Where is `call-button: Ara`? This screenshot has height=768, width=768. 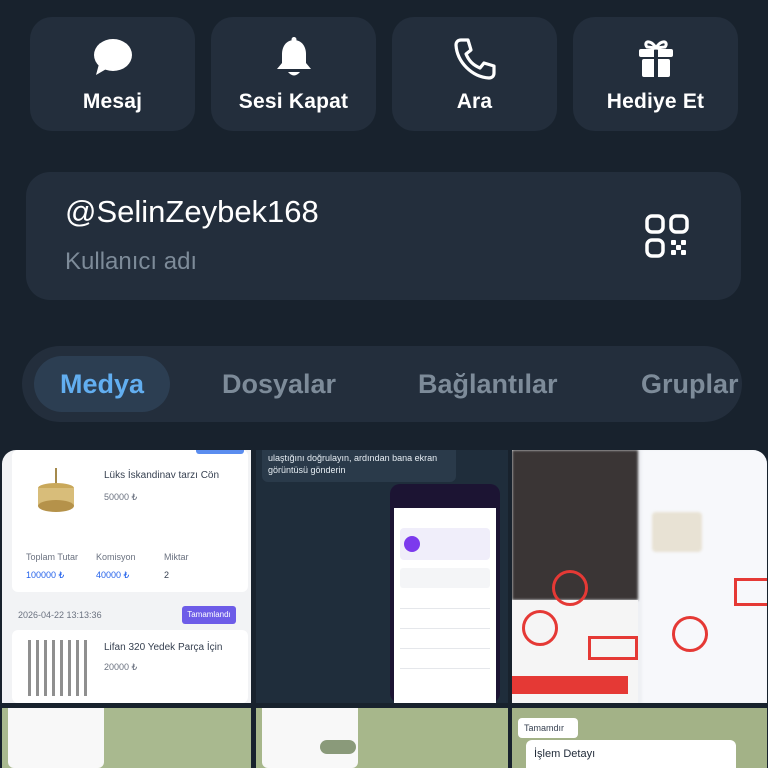 call-button: Ara is located at coordinates (474, 74).